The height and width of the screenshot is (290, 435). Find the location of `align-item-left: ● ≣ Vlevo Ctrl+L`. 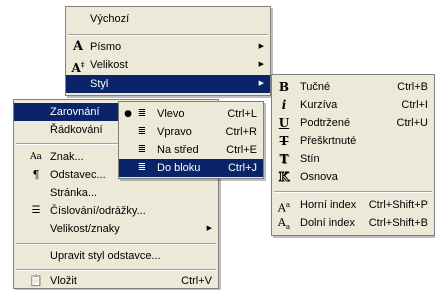

align-item-left: ● ≣ Vlevo Ctrl+L is located at coordinates (191, 114).